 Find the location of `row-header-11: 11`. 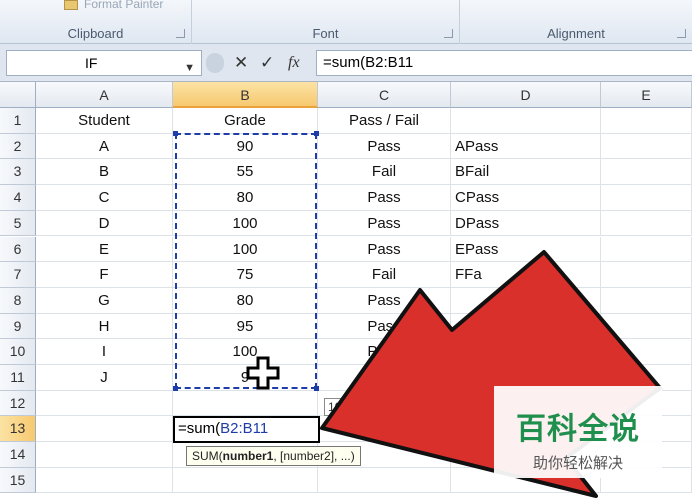

row-header-11: 11 is located at coordinates (18, 378).